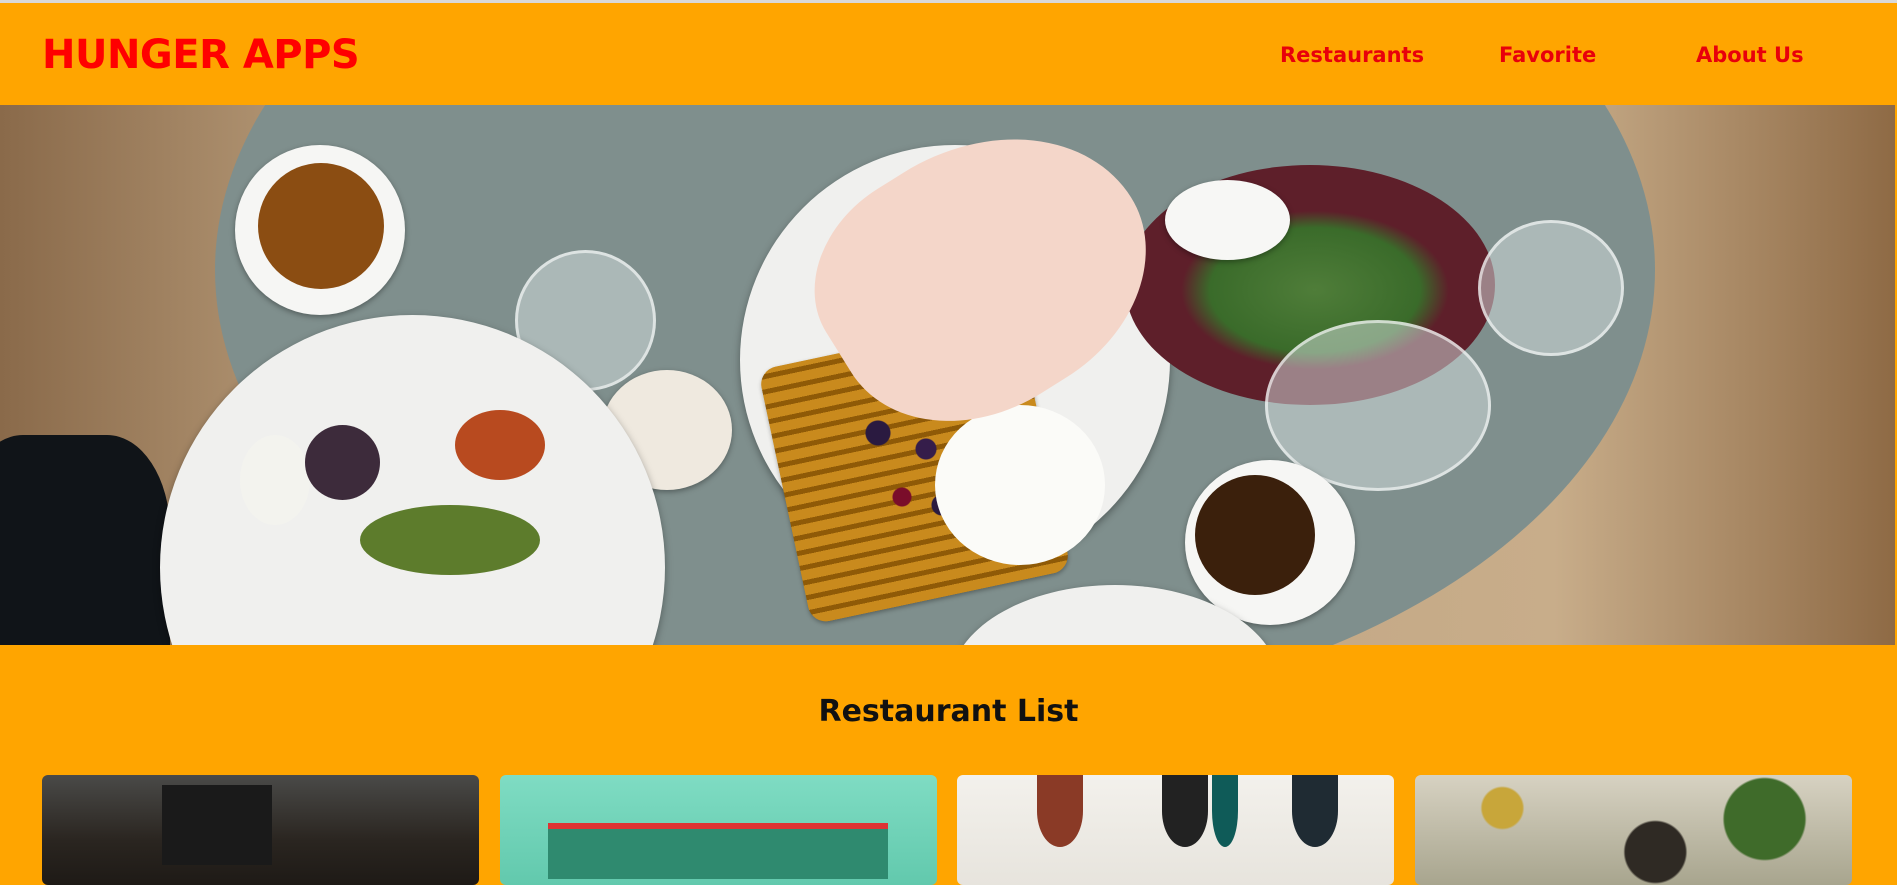 The width and height of the screenshot is (1897, 885). Describe the element at coordinates (1255, 535) in the screenshot. I see `coffee-right-image` at that location.